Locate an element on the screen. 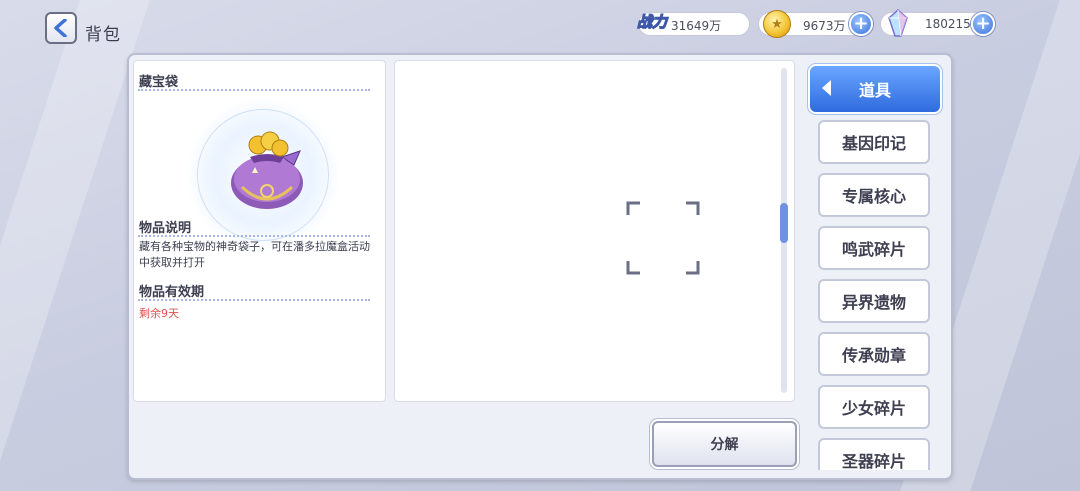 The height and width of the screenshot is (491, 1080). category-active-label: 道具 is located at coordinates (874, 90).